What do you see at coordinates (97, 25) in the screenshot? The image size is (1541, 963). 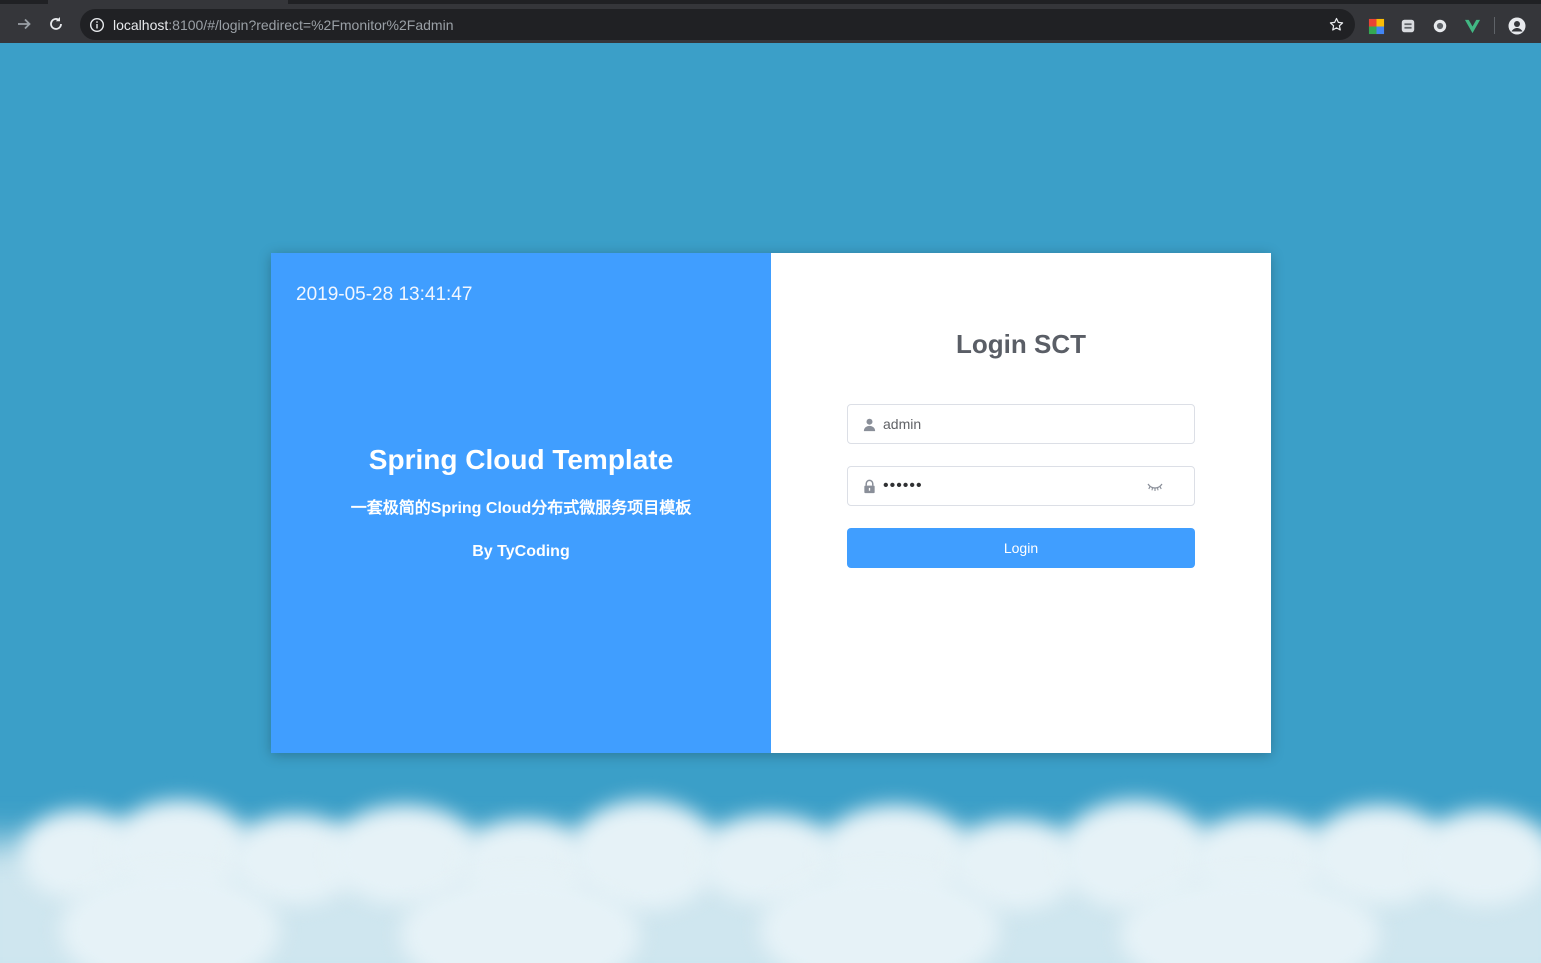 I see `site-info-icon` at bounding box center [97, 25].